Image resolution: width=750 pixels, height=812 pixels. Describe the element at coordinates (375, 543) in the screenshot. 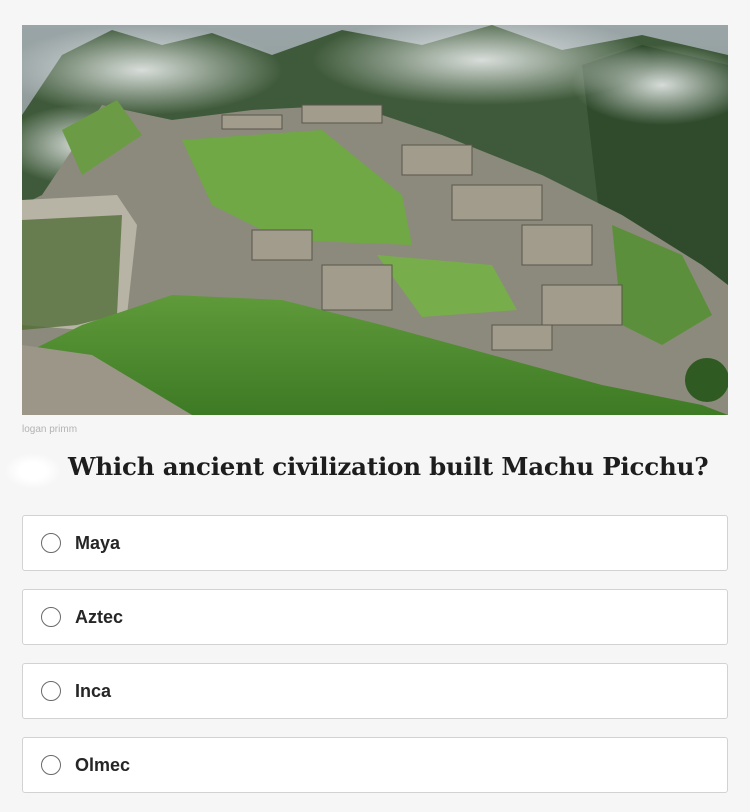

I see `answer-option-maya: Maya` at that location.